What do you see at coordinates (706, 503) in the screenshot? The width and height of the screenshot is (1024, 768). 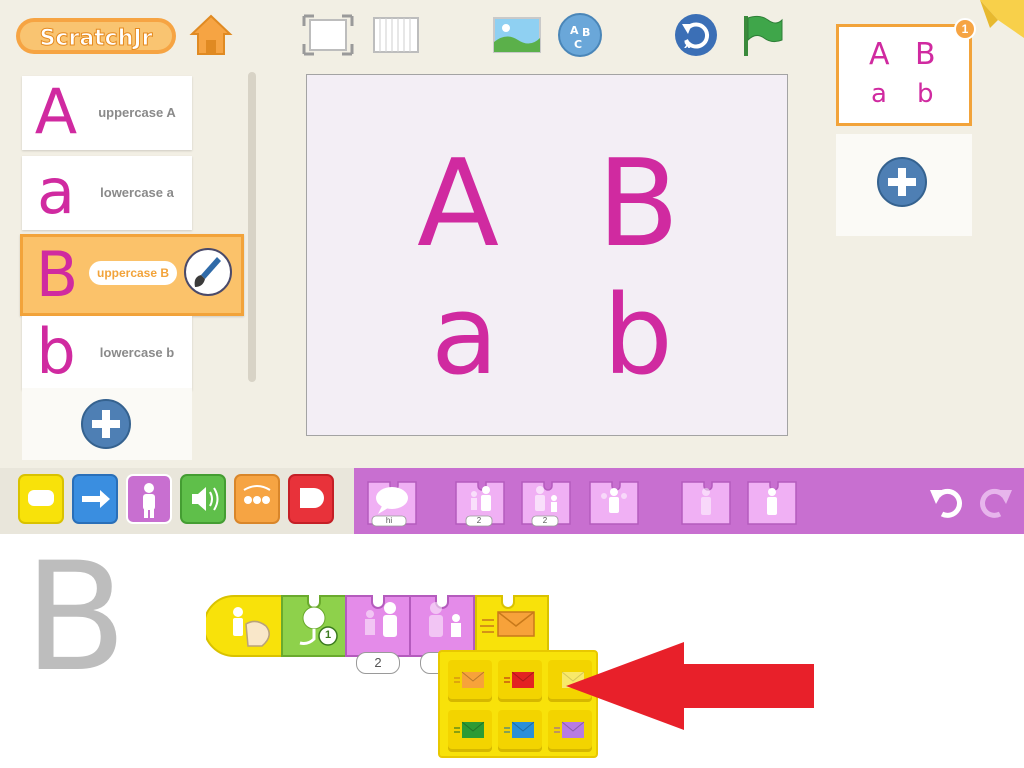 I see `palette-hide-block` at bounding box center [706, 503].